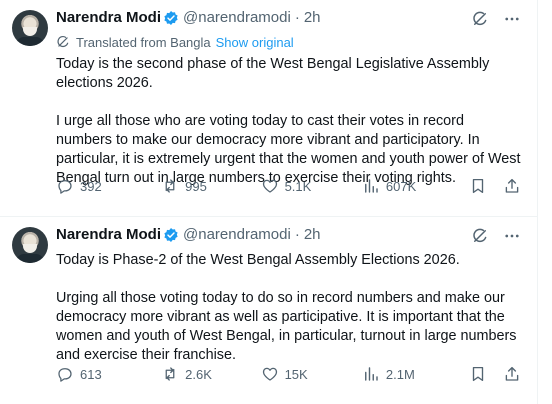  Describe the element at coordinates (198, 374) in the screenshot. I see `repost-count: 2.6K` at that location.